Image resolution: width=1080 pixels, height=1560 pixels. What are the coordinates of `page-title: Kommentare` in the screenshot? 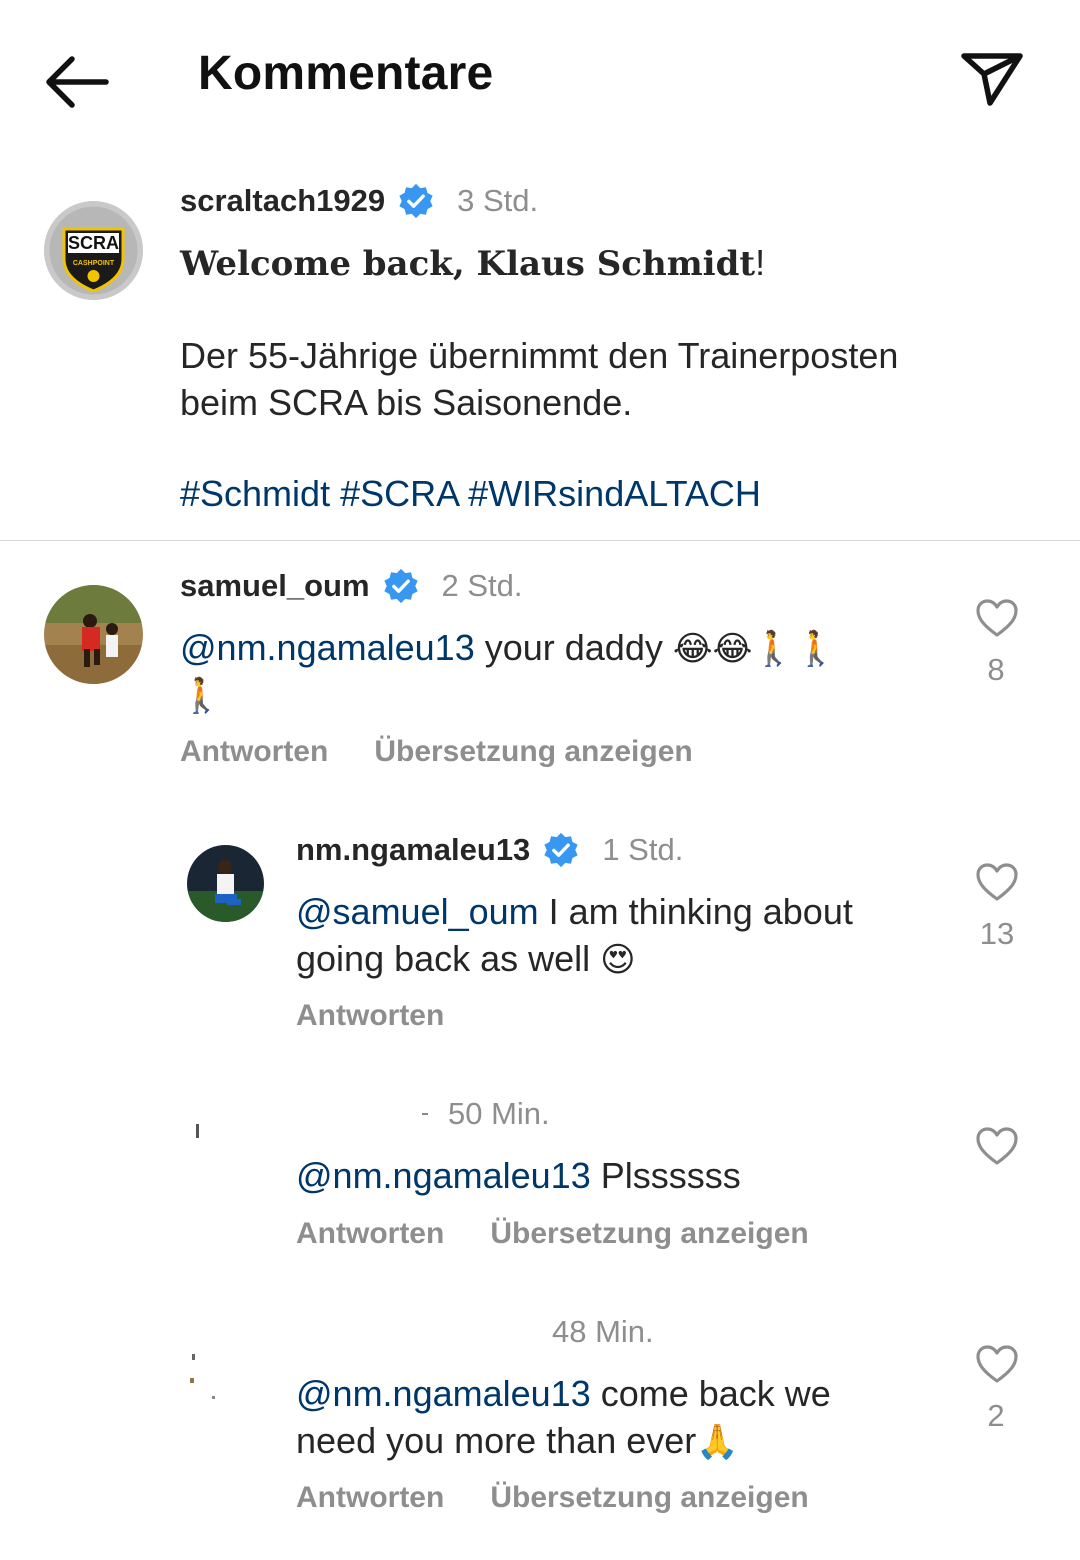 It's located at (346, 73).